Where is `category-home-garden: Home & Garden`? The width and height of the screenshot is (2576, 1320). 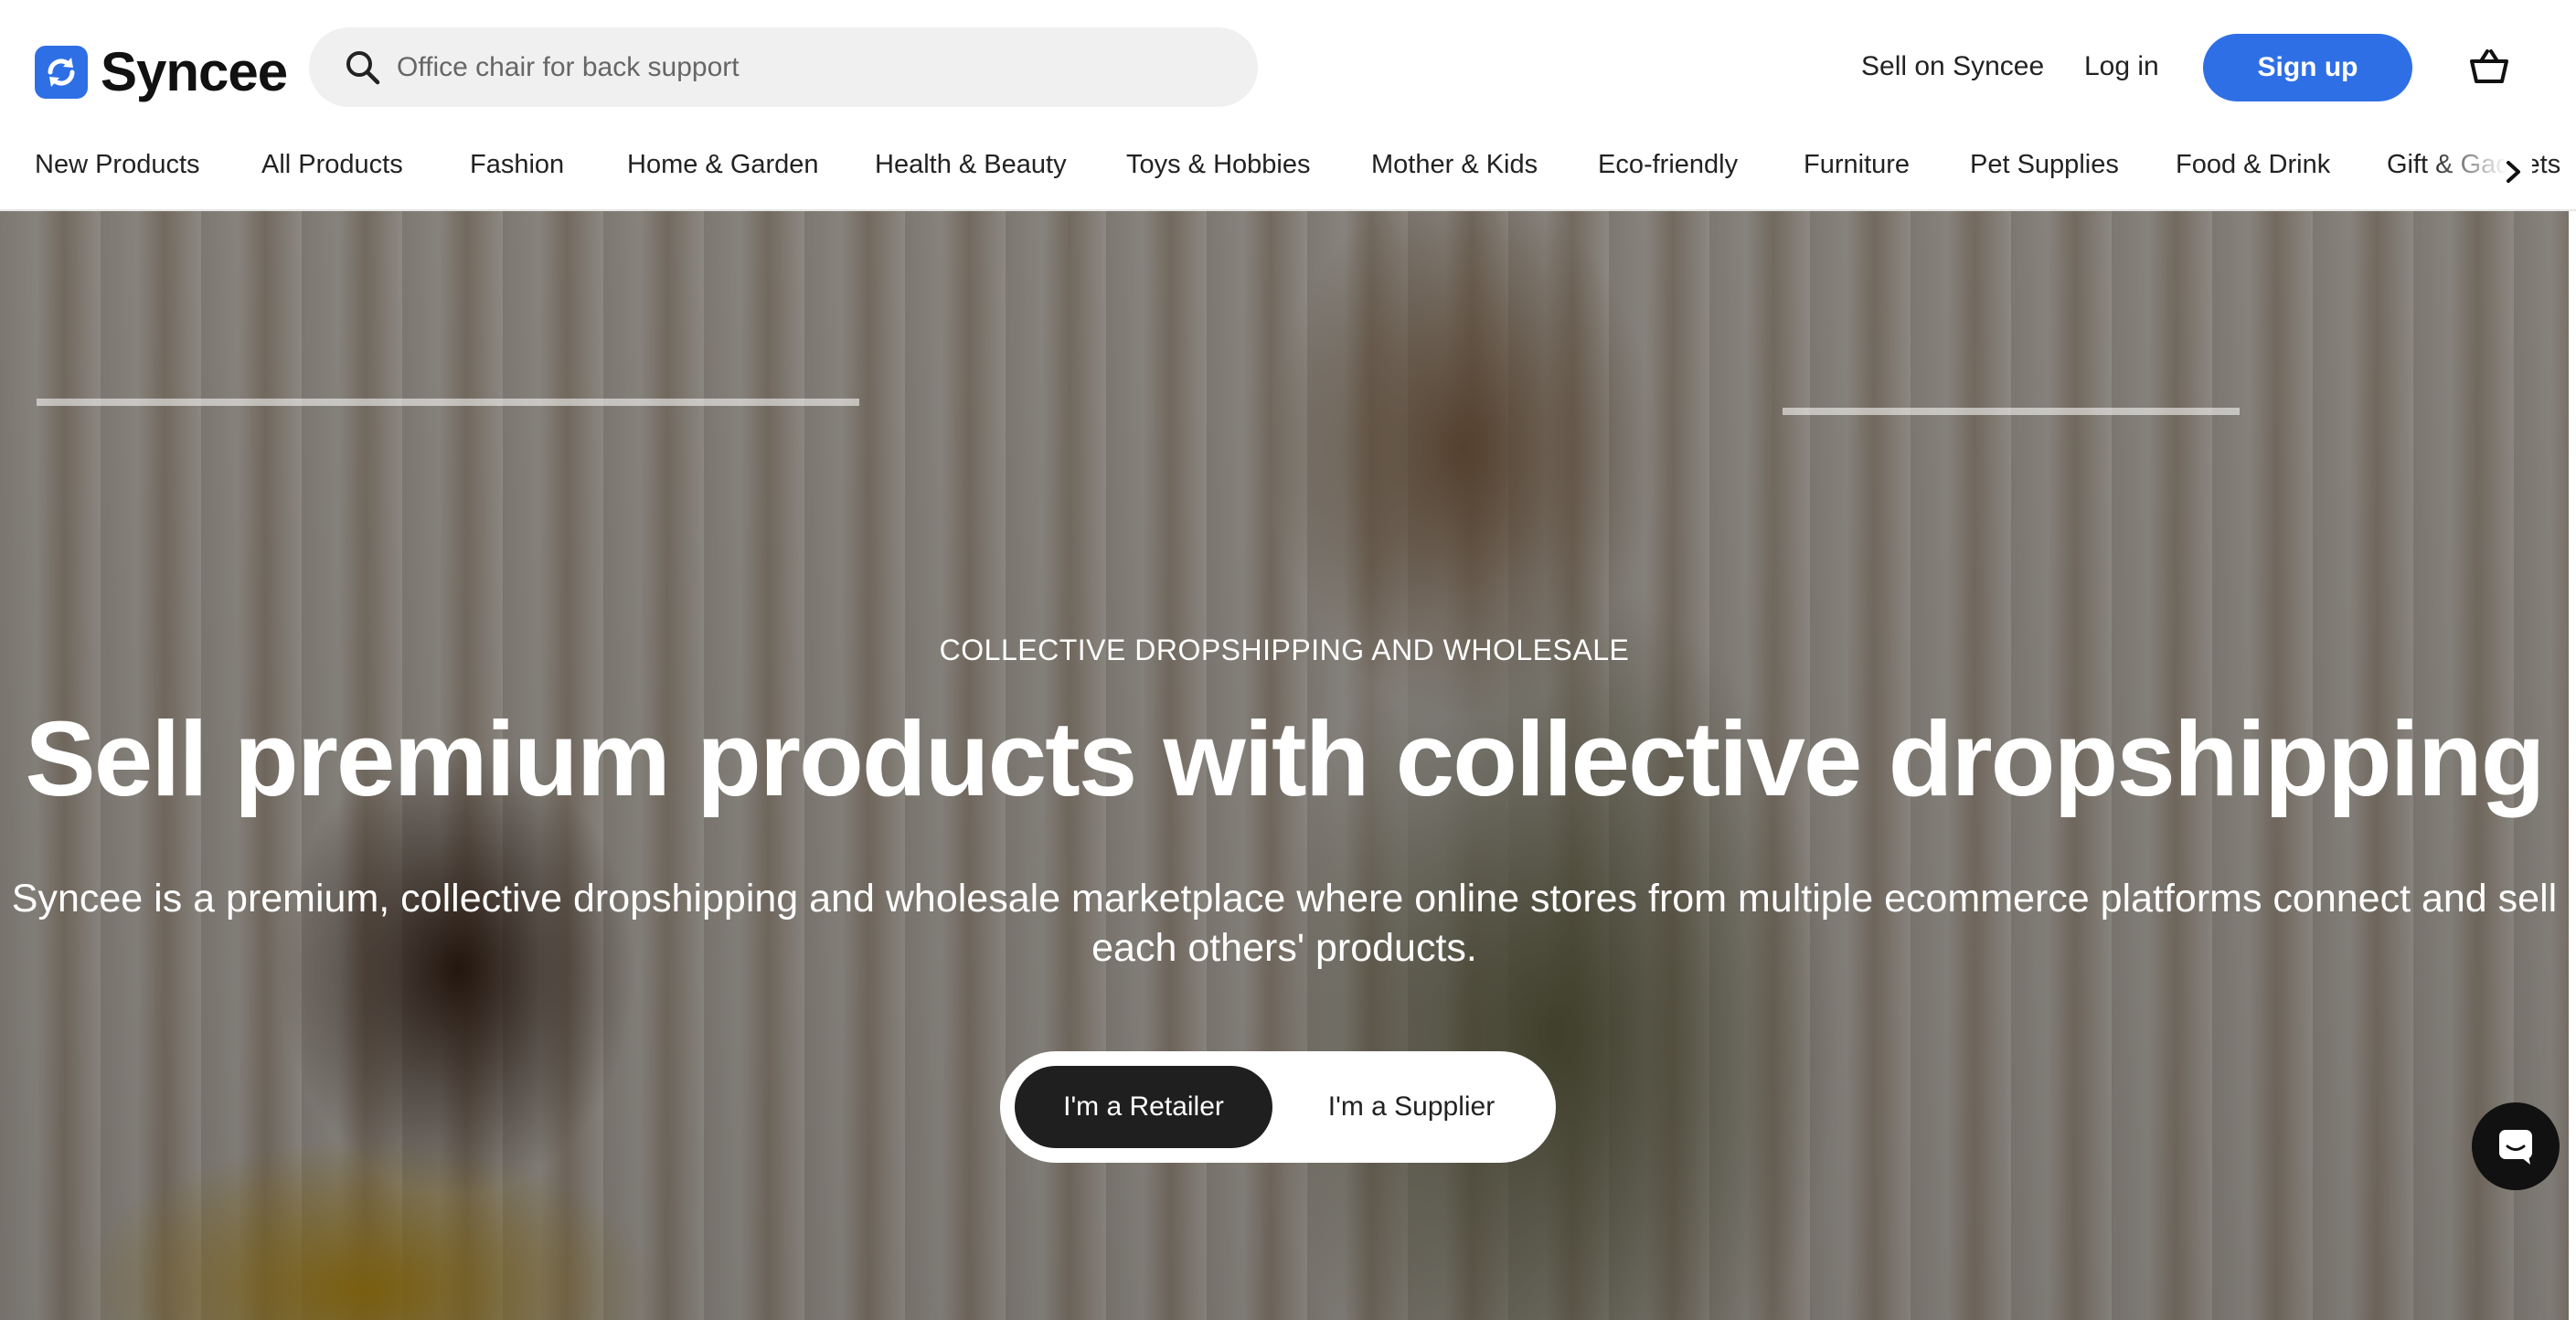
category-home-garden: Home & Garden is located at coordinates (723, 165).